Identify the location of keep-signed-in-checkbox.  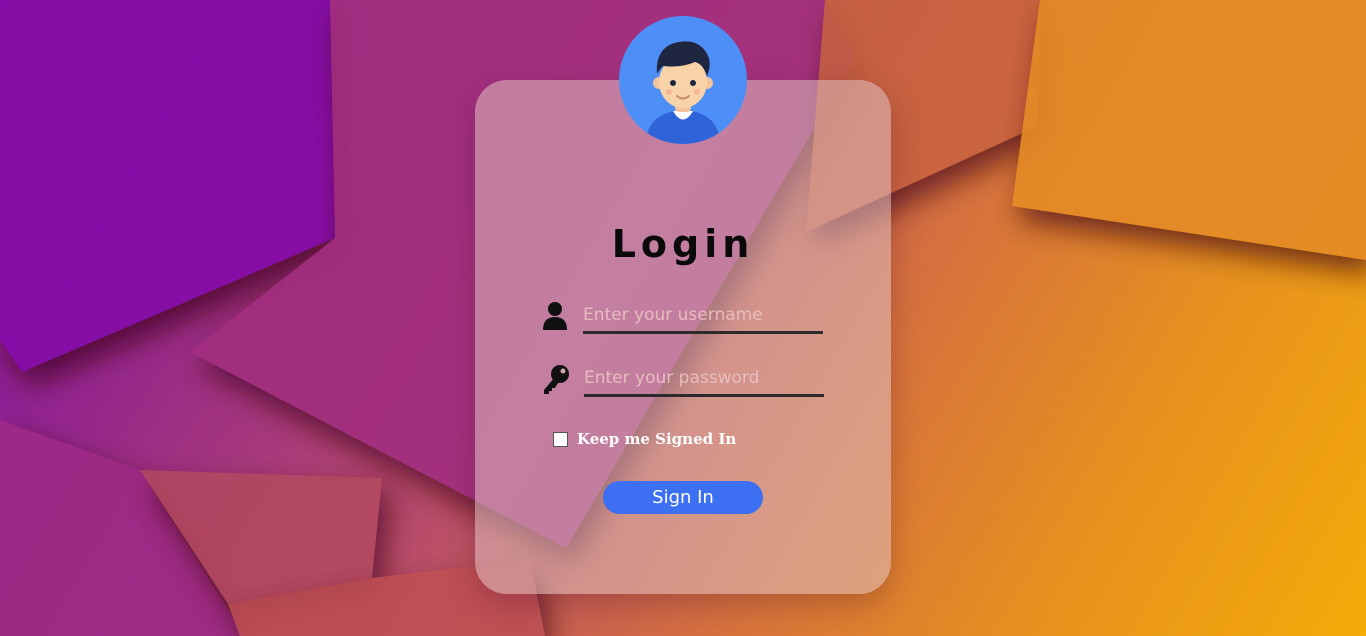
(560, 439).